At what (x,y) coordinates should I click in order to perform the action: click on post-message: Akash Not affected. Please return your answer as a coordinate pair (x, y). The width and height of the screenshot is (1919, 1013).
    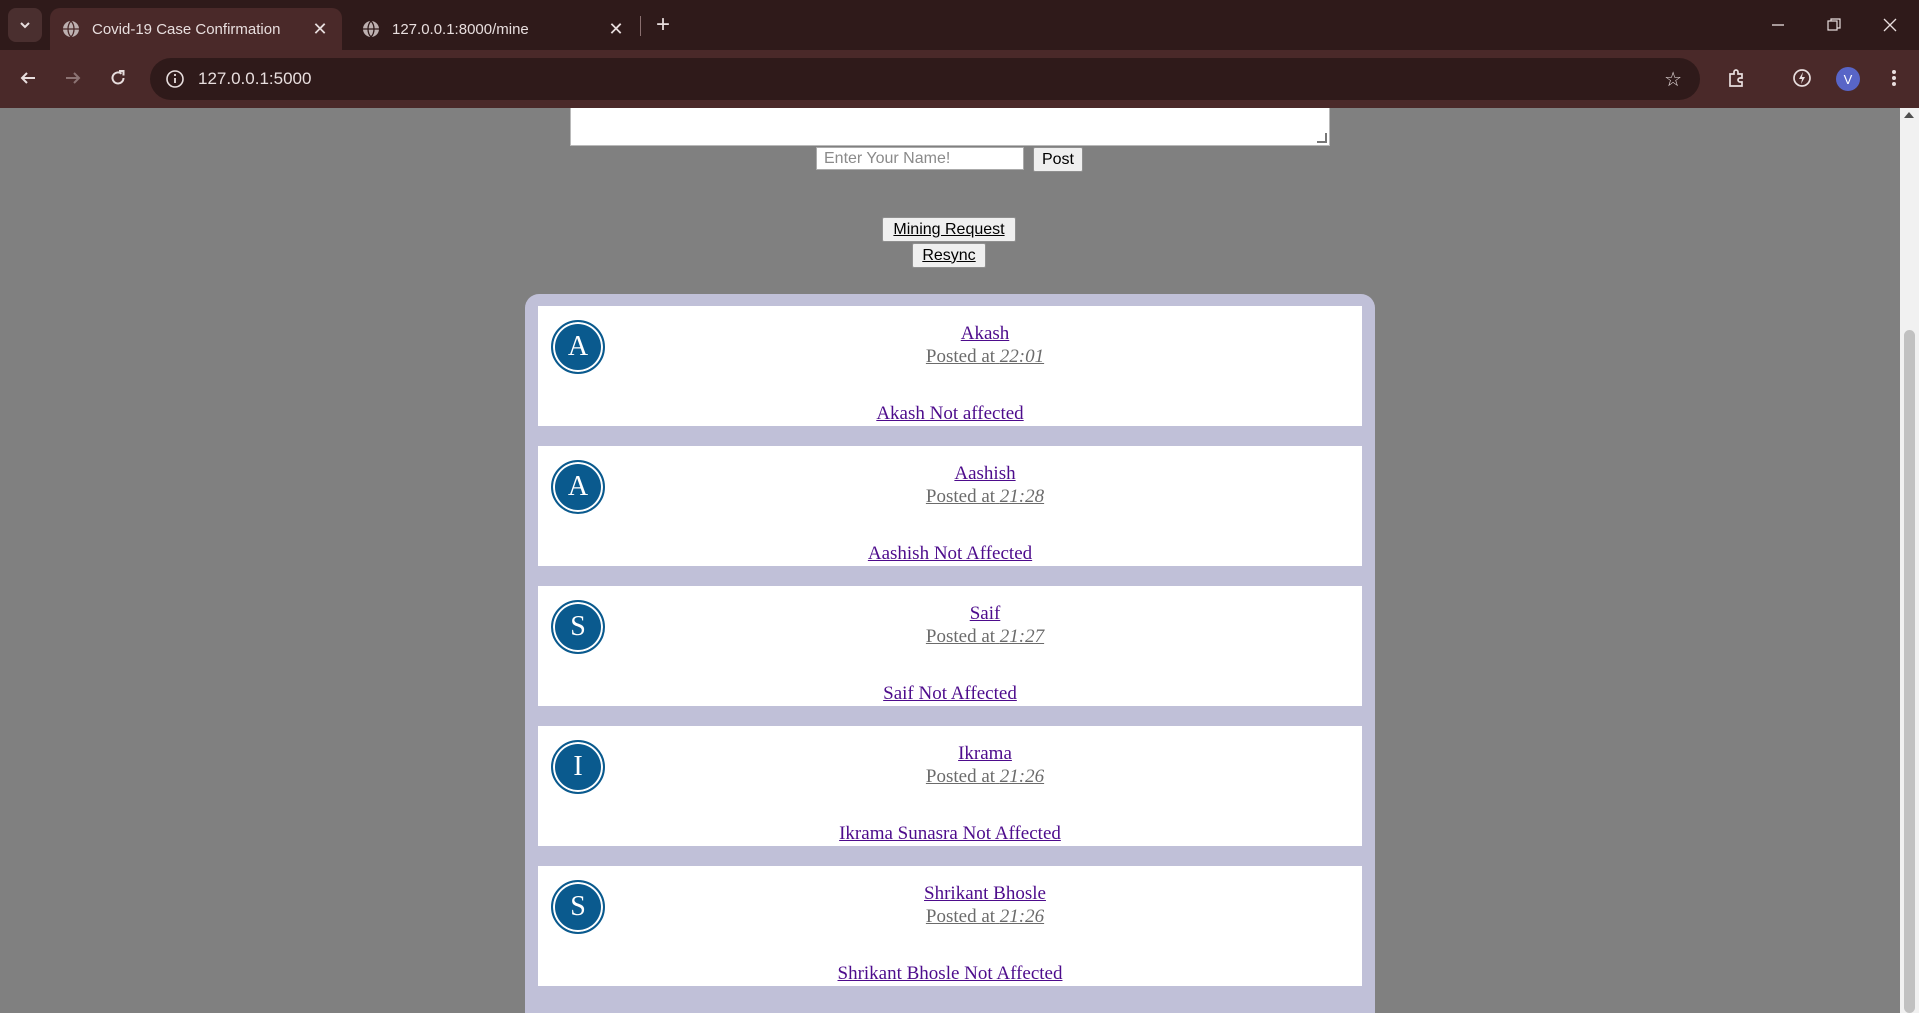
    Looking at the image, I should click on (949, 413).